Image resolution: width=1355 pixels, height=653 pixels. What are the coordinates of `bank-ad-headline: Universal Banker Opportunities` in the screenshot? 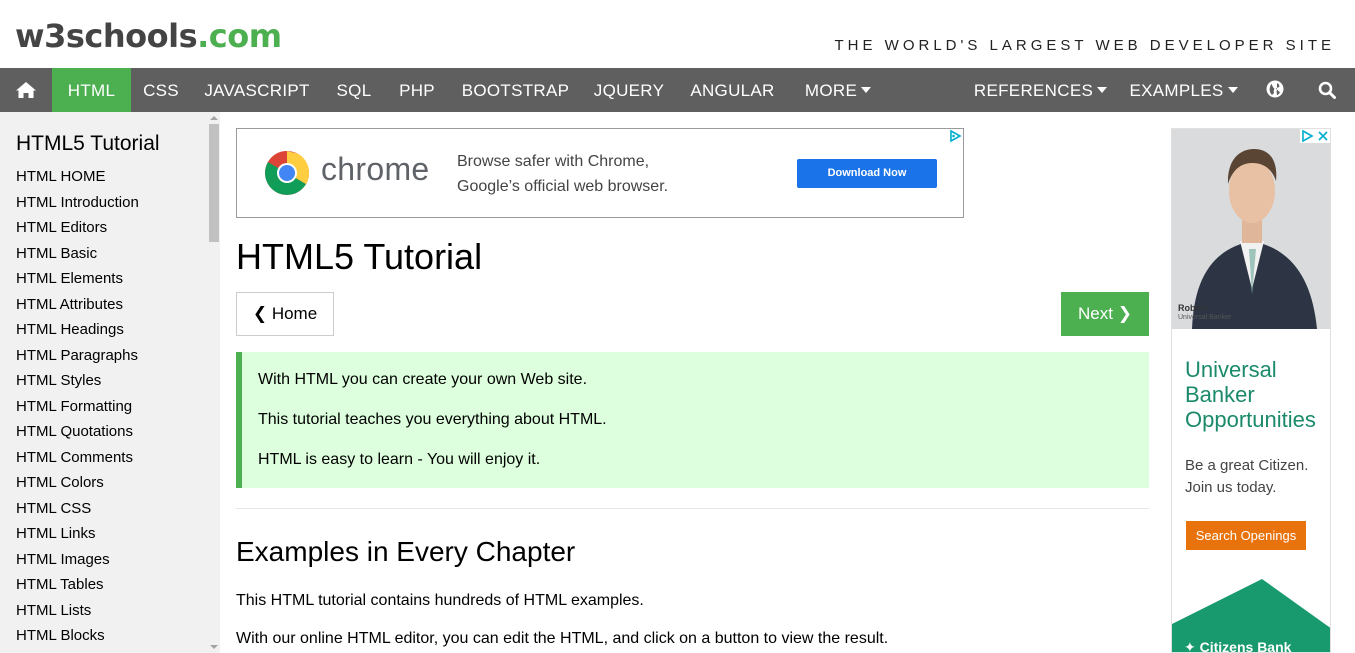 It's located at (1250, 394).